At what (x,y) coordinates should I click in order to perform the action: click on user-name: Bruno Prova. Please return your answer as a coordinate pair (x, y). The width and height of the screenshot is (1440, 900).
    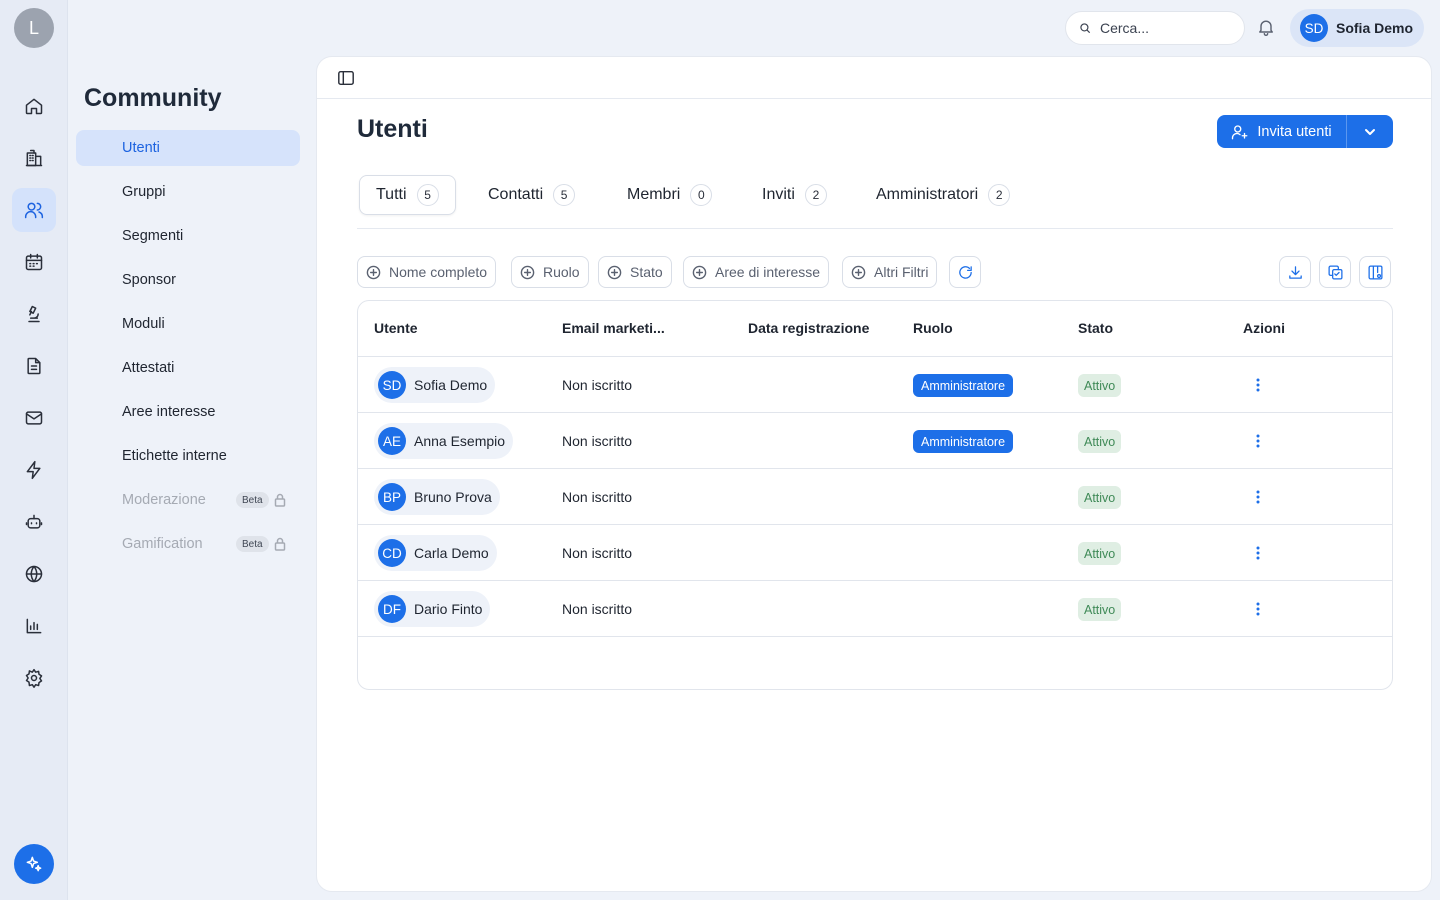
    Looking at the image, I should click on (453, 497).